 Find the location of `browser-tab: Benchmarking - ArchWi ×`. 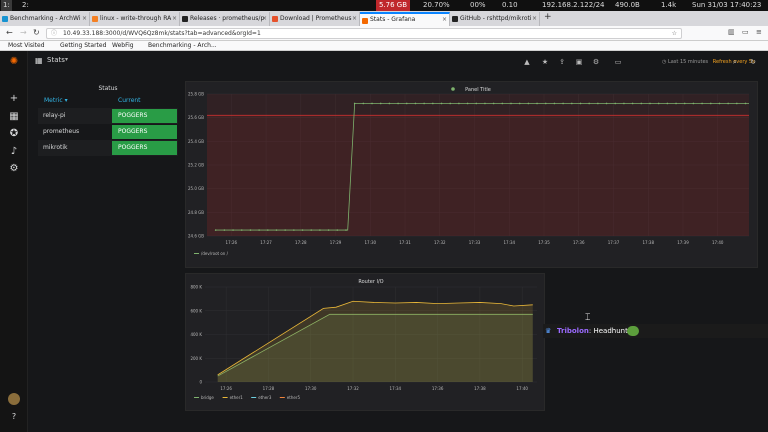

browser-tab: Benchmarking - ArchWi × is located at coordinates (45, 19).